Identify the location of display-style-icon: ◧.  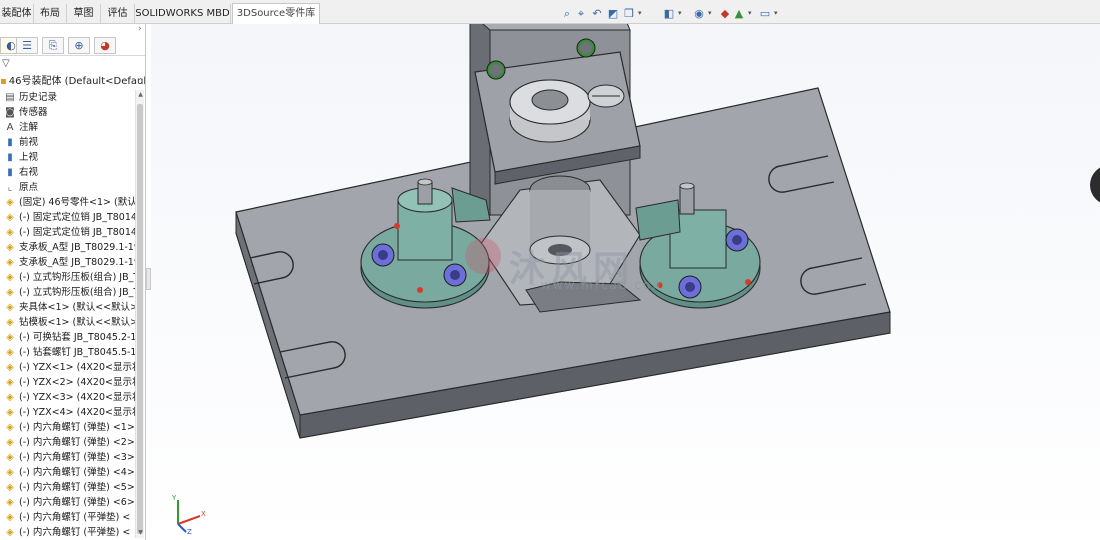
(669, 14).